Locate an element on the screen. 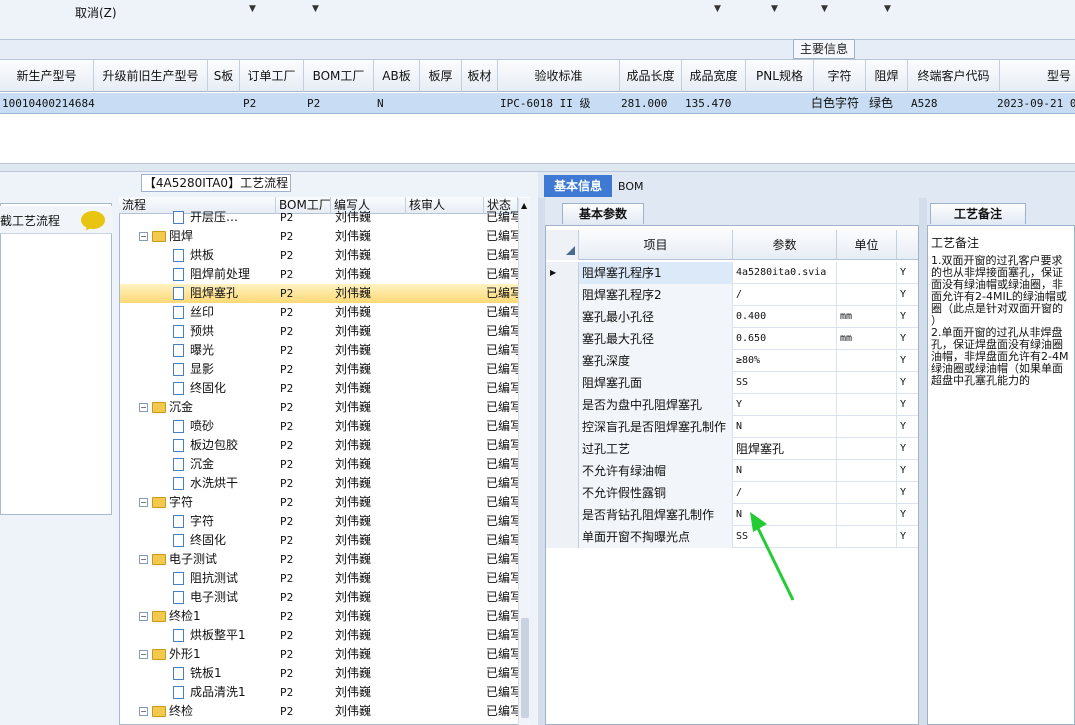  col-header: 成品长度 is located at coordinates (651, 76).